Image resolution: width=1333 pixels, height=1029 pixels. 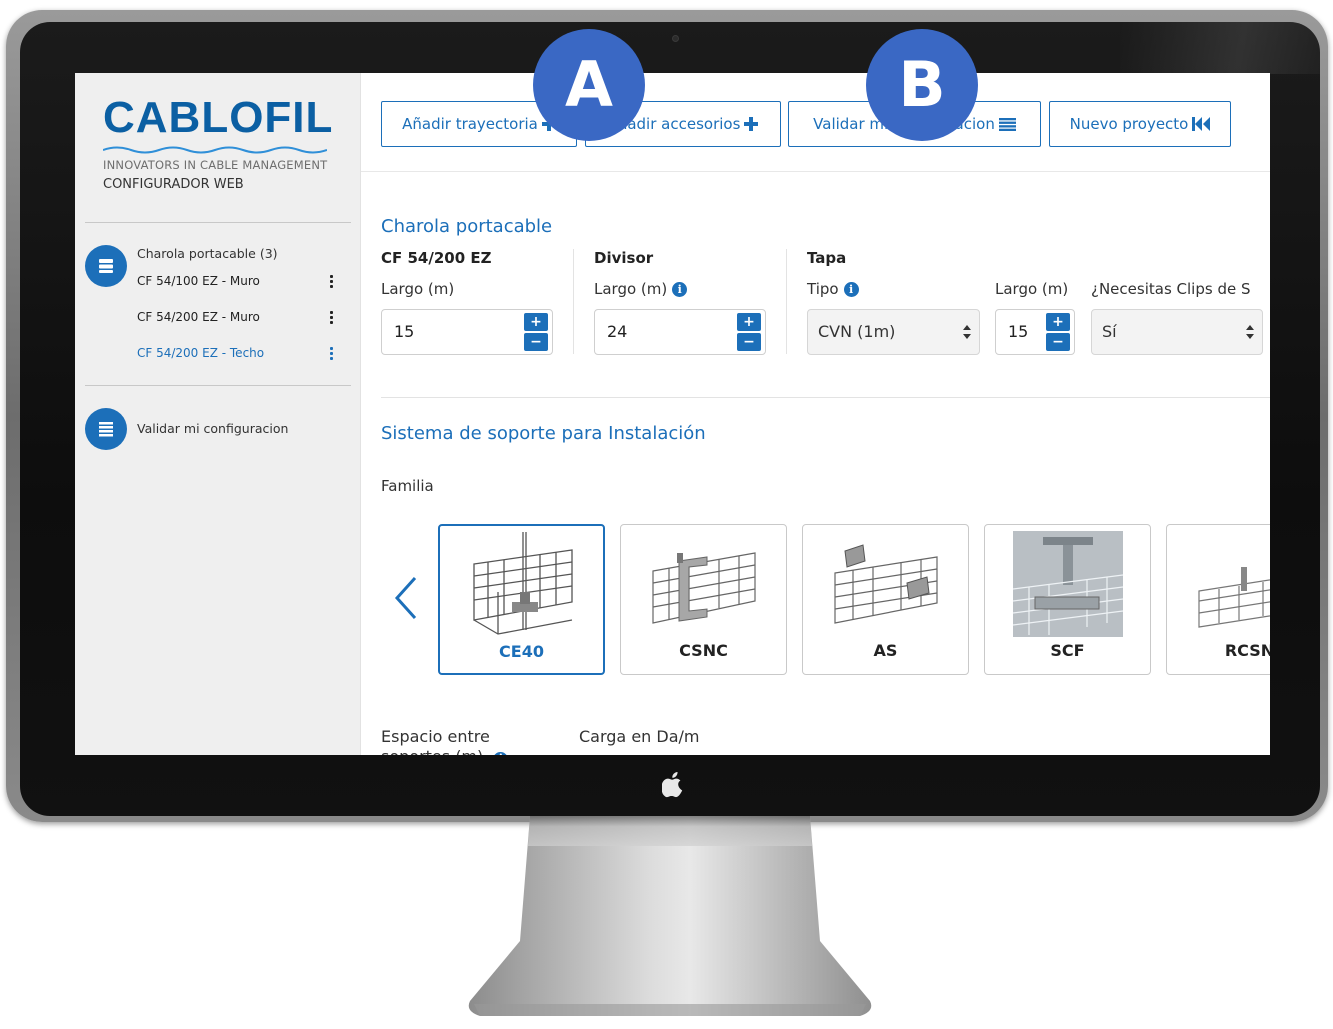 What do you see at coordinates (198, 317) in the screenshot?
I see `sidebar-item-label: CF 54/200 EZ - Muro` at bounding box center [198, 317].